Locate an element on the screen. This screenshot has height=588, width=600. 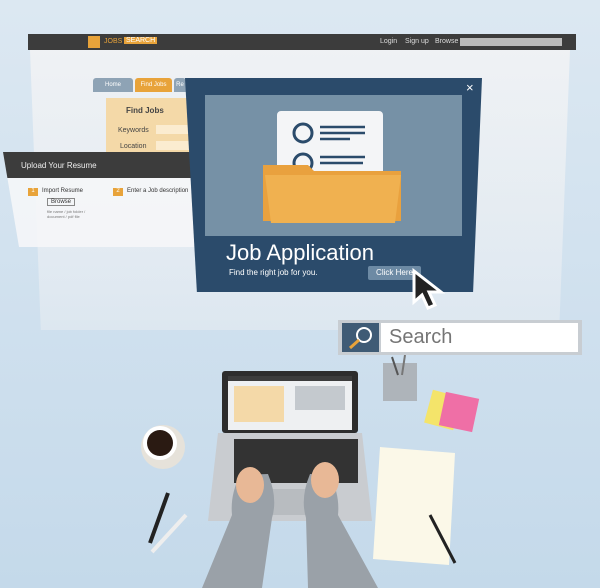
pen-holder-icon is located at coordinates (400, 378).